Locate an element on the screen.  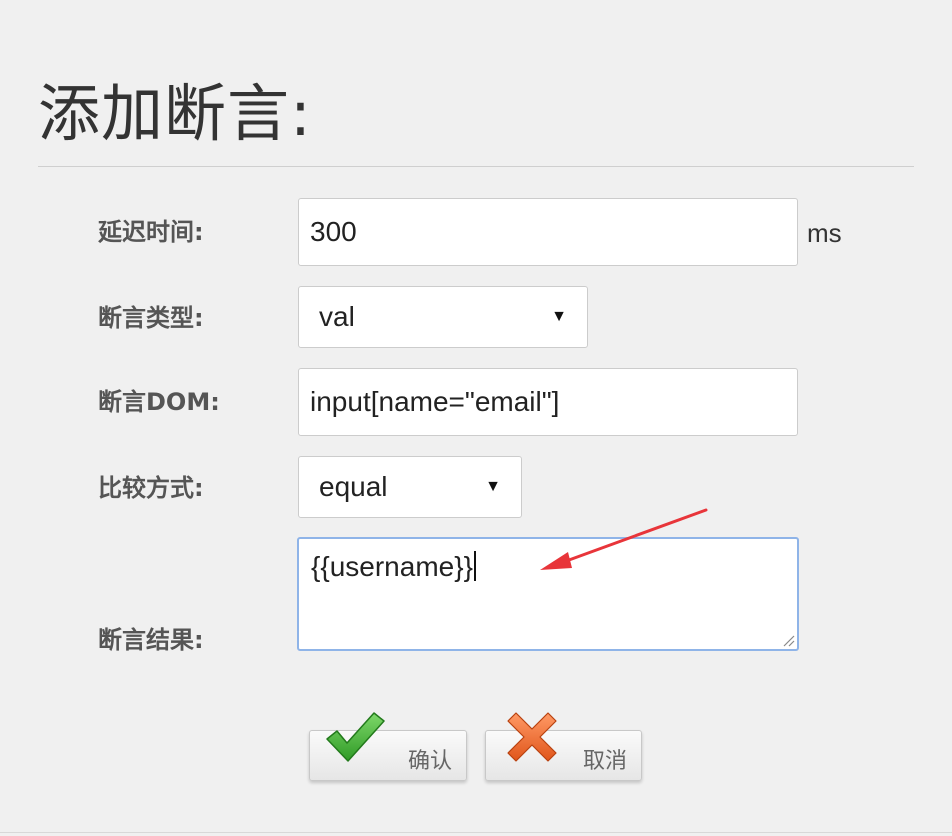
delay-unit: ms is located at coordinates (824, 233).